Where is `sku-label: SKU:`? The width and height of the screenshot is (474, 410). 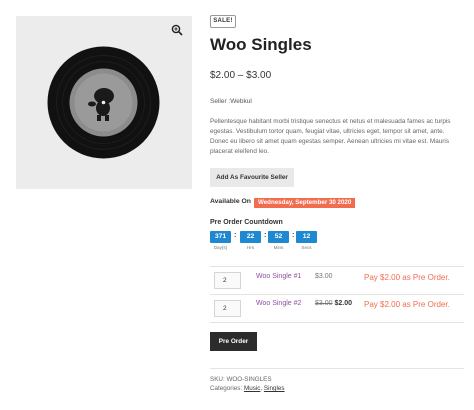
sku-label: SKU: is located at coordinates (217, 379).